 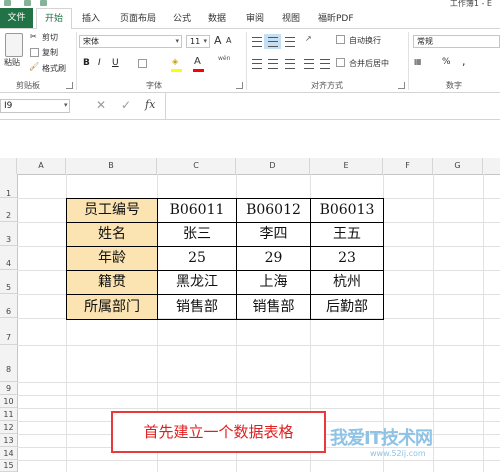 I want to click on shrink-font-button: A, so click(x=228, y=40).